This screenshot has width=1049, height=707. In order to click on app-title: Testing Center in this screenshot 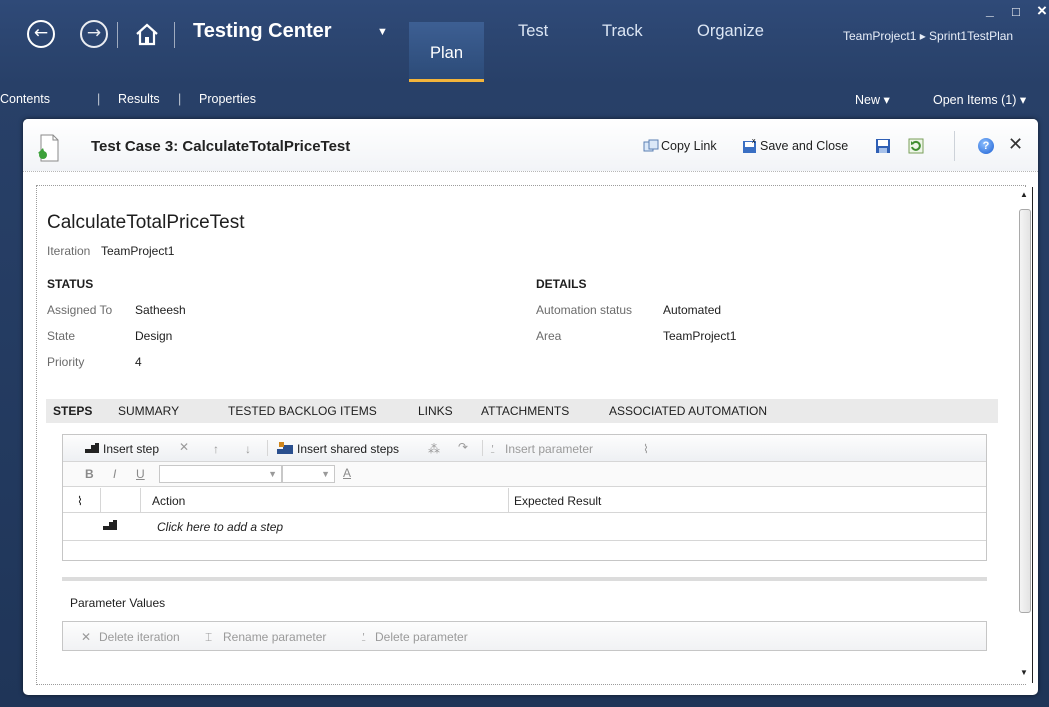, I will do `click(262, 31)`.